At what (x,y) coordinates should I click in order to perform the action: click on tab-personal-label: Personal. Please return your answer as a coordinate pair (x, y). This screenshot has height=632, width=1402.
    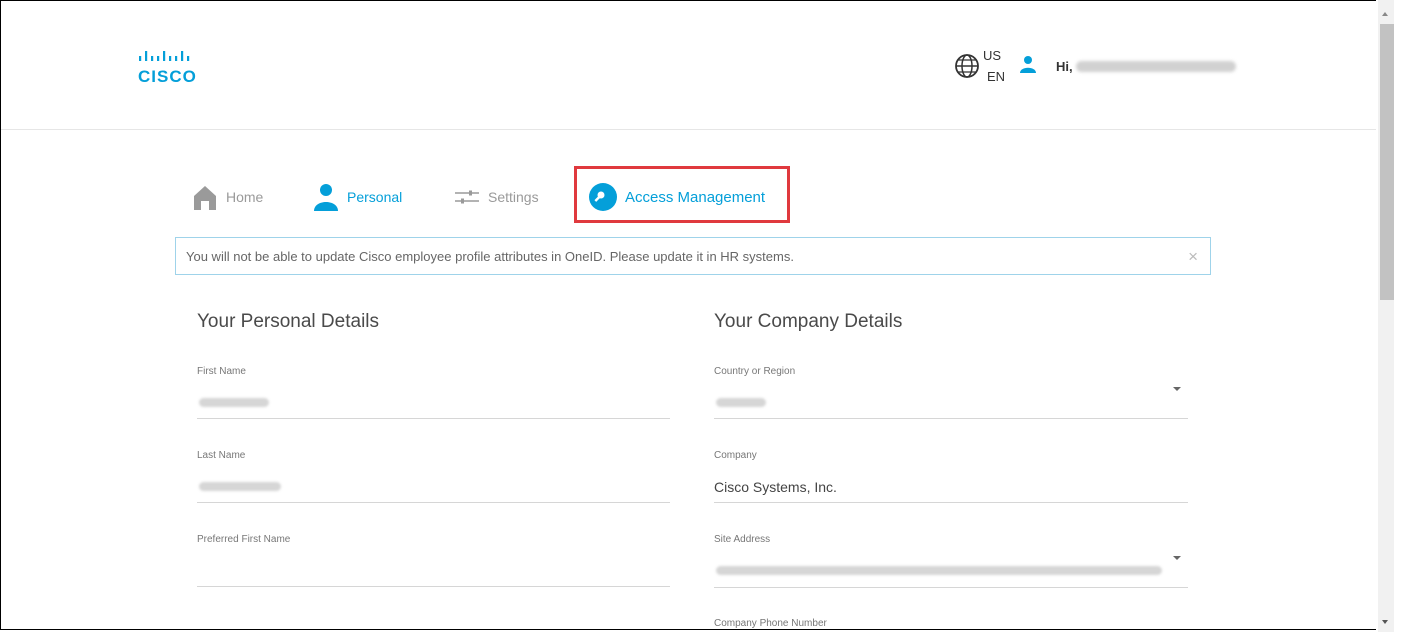
    Looking at the image, I should click on (375, 197).